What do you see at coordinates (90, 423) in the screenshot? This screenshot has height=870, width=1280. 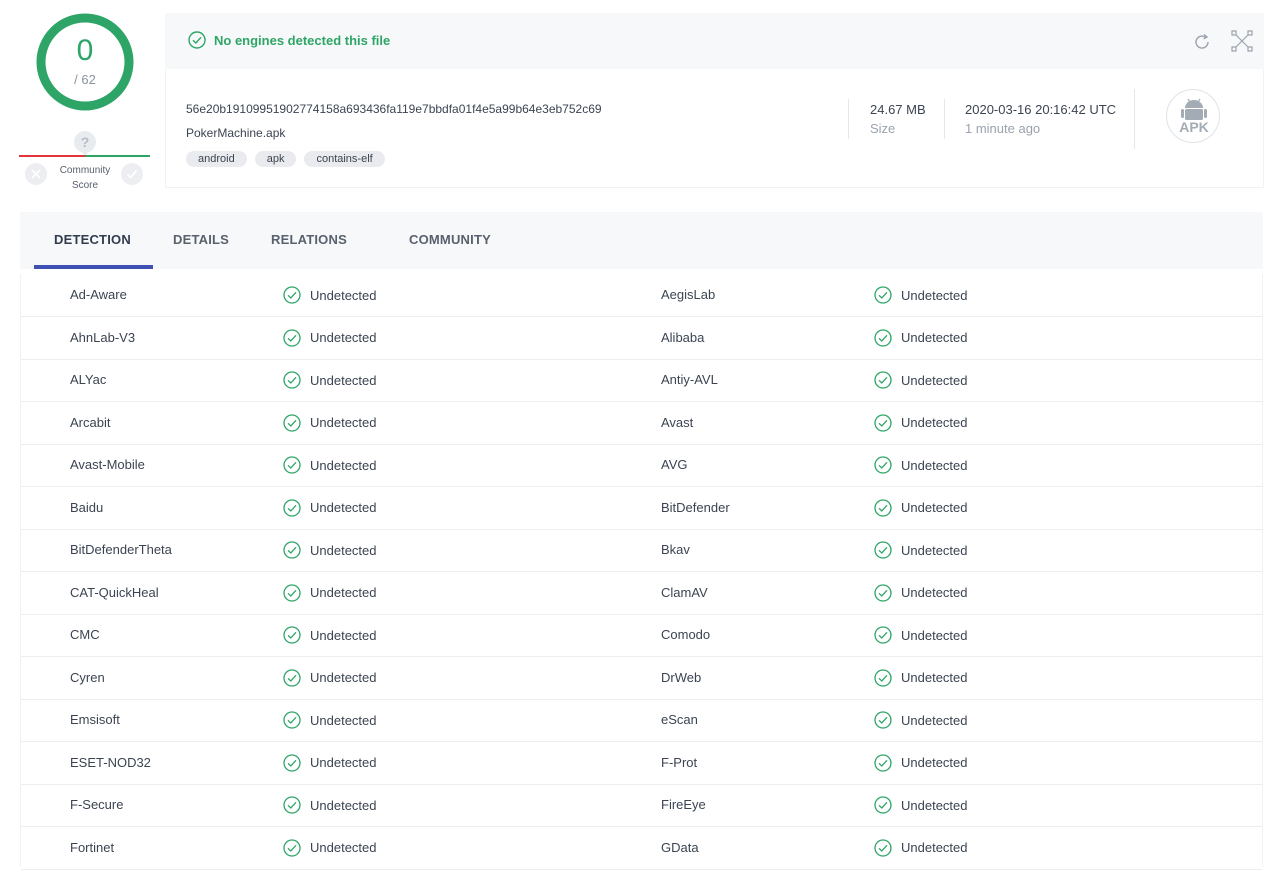 I see `engine-name: Arcabit` at bounding box center [90, 423].